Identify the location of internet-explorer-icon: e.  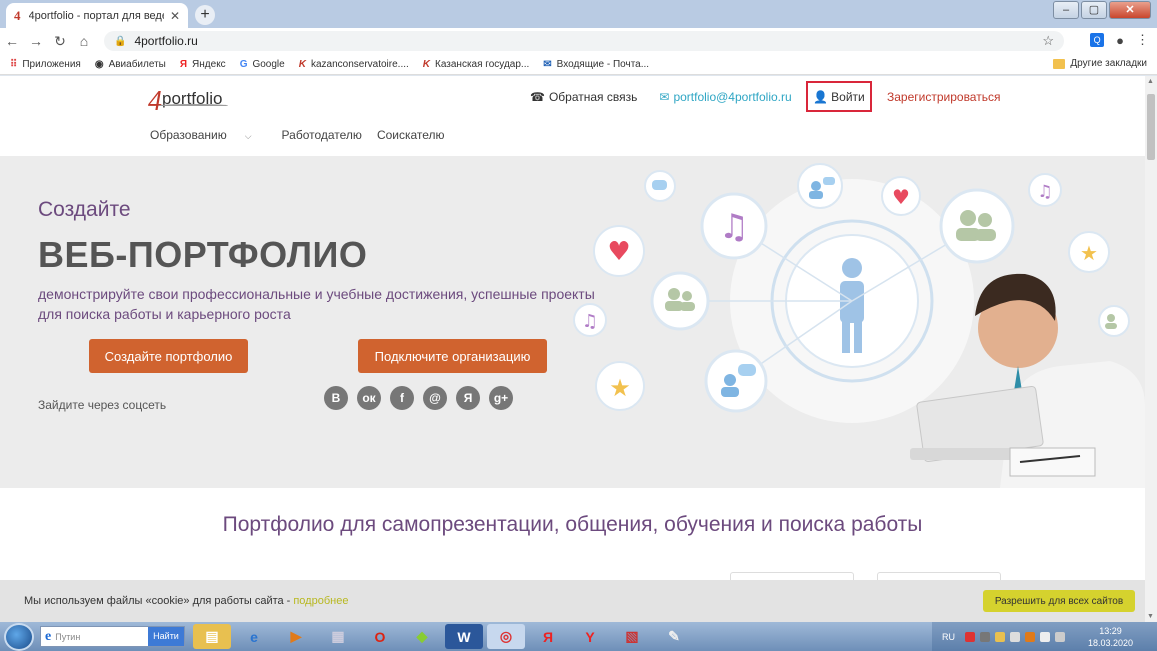
(254, 636).